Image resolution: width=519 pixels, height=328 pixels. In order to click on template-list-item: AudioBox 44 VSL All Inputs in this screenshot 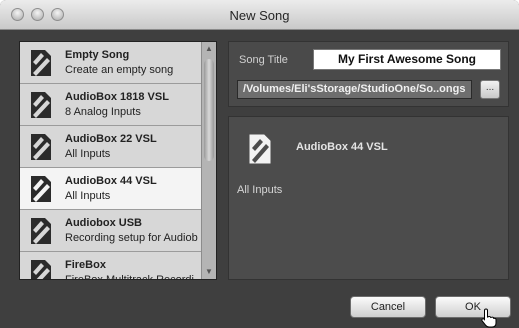, I will do `click(111, 189)`.